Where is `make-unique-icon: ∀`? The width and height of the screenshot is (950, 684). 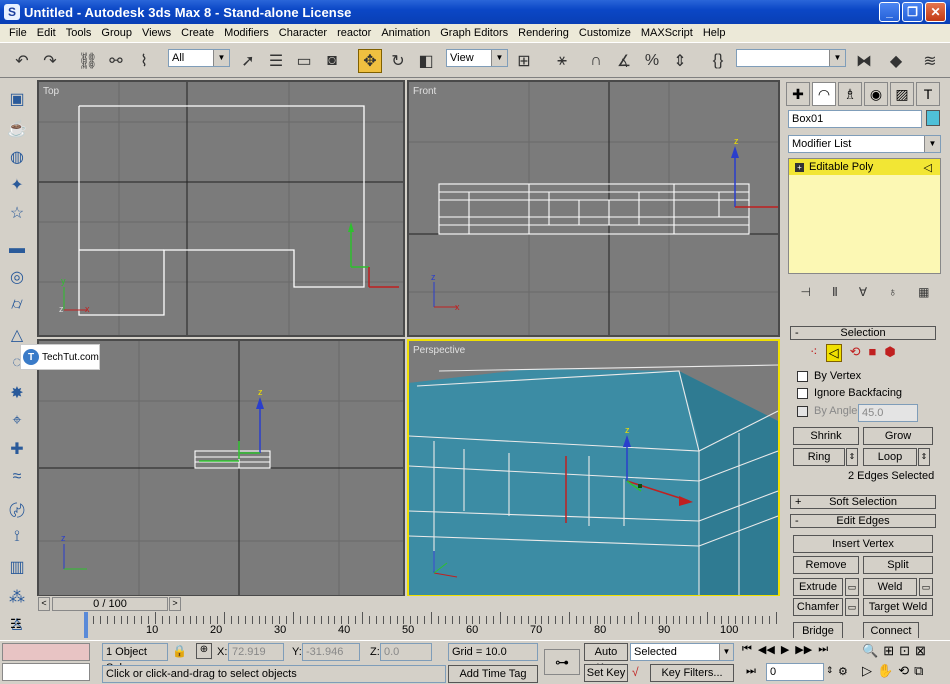
make-unique-icon: ∀ is located at coordinates (863, 292).